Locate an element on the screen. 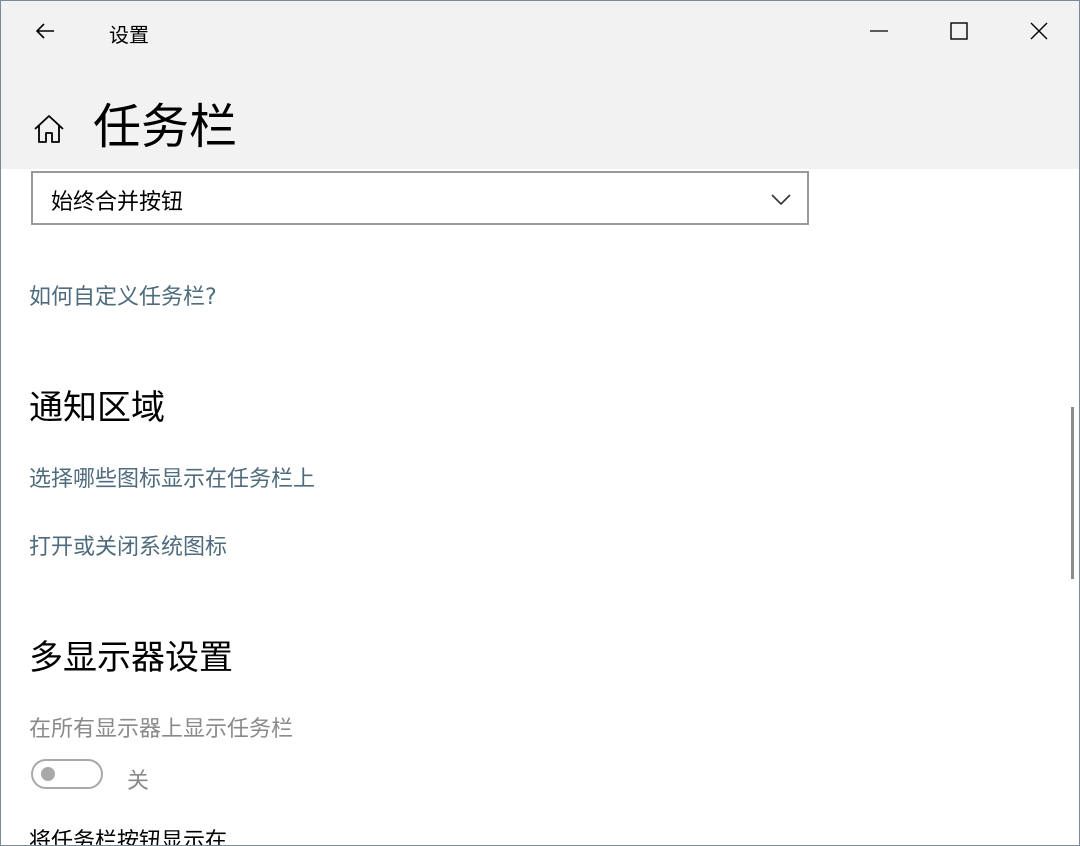 The image size is (1080, 846). app-title: 设置 is located at coordinates (129, 35).